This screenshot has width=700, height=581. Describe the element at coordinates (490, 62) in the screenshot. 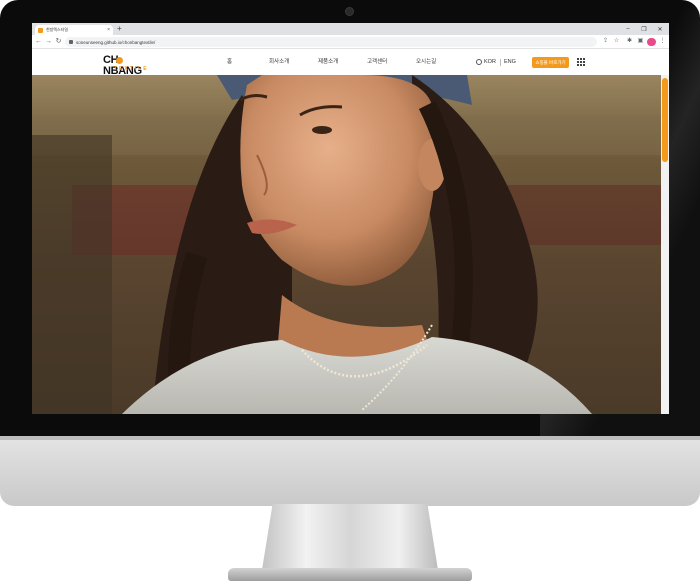

I see `lang-kor: KOR` at that location.